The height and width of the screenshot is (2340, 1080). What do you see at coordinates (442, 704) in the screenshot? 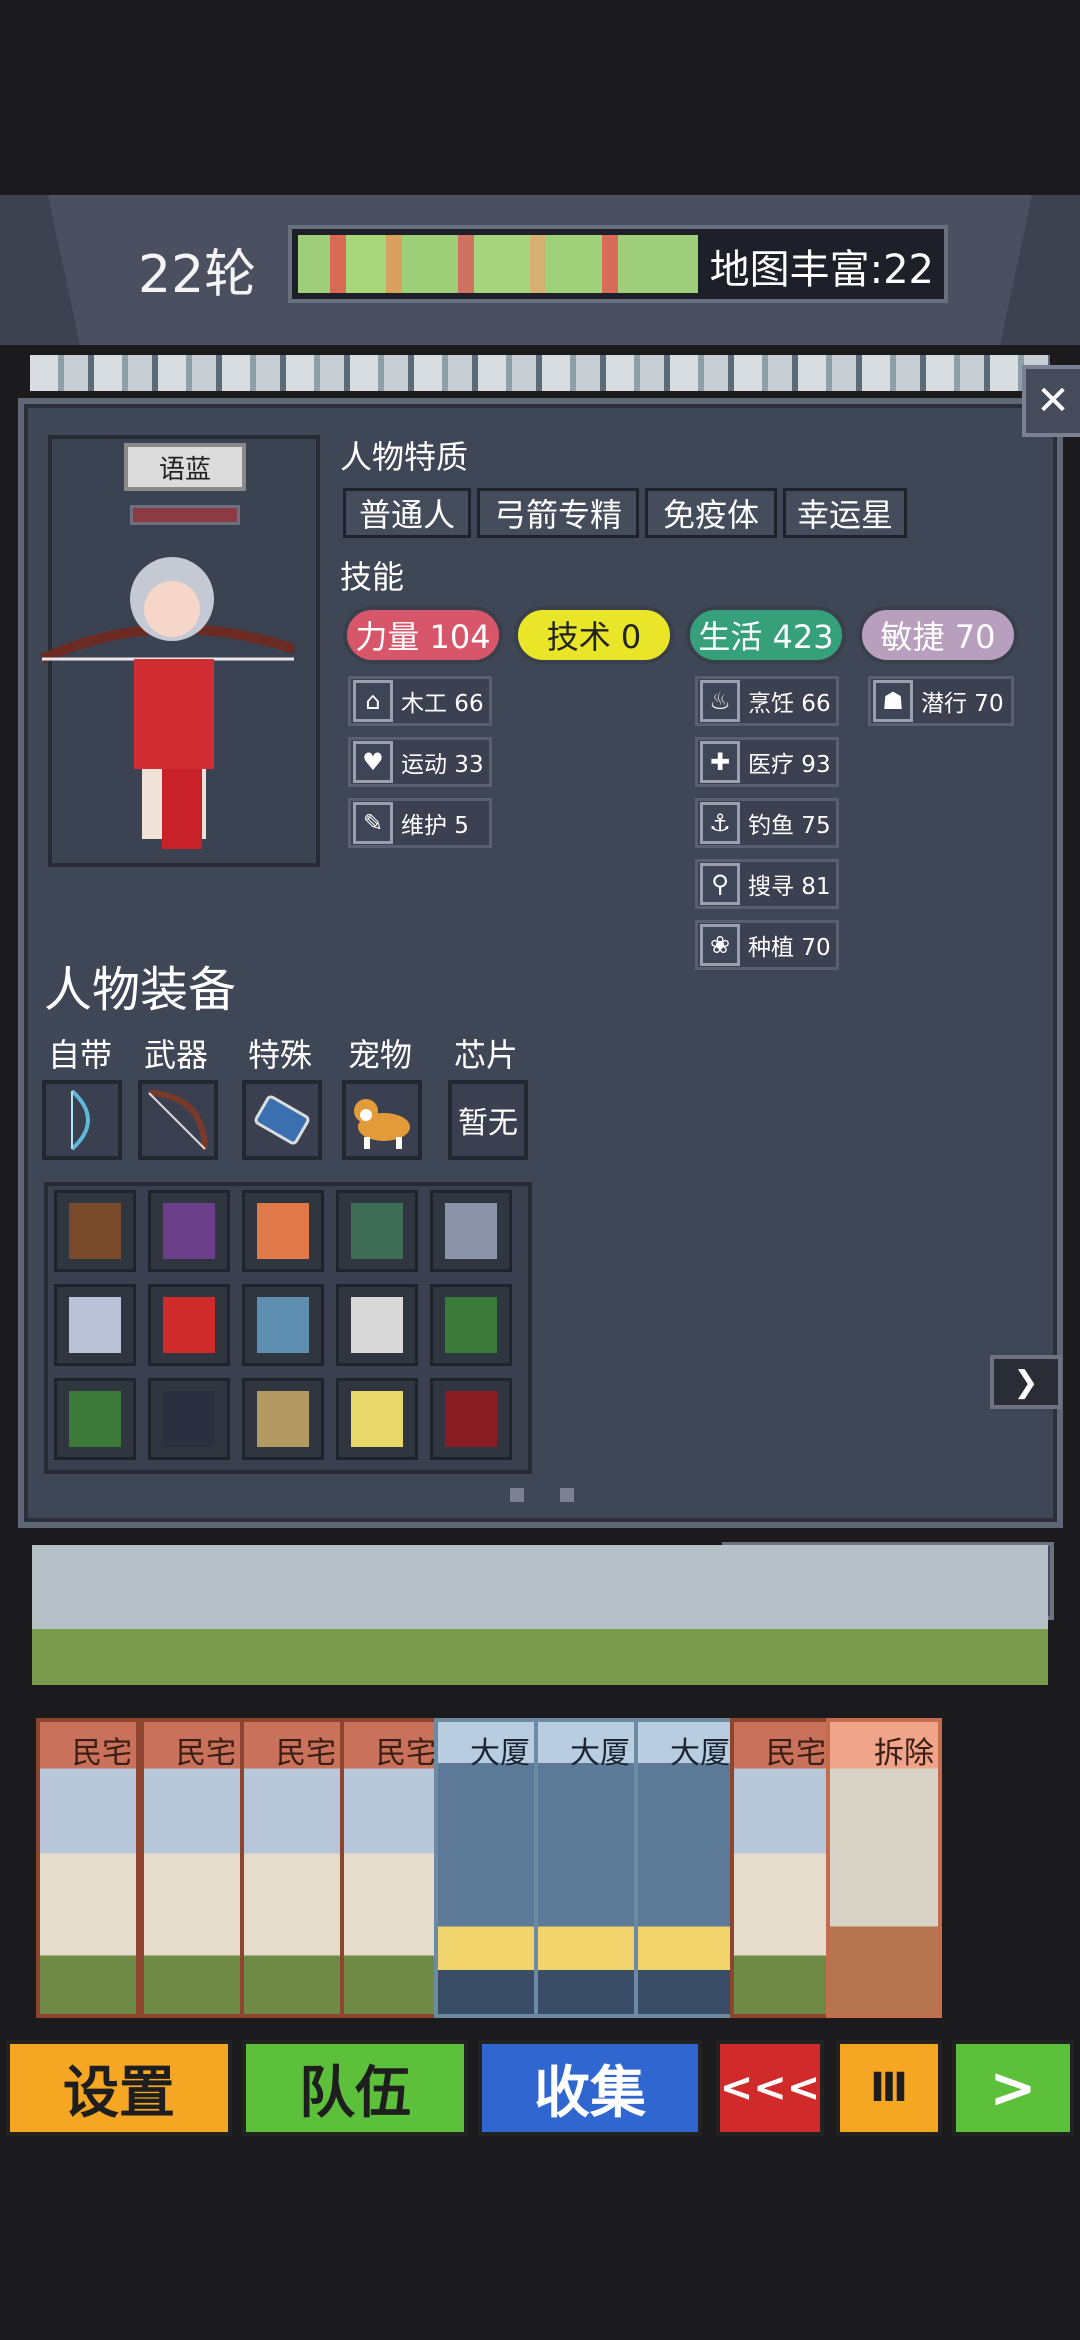
I see `skill-label: 木工 66` at bounding box center [442, 704].